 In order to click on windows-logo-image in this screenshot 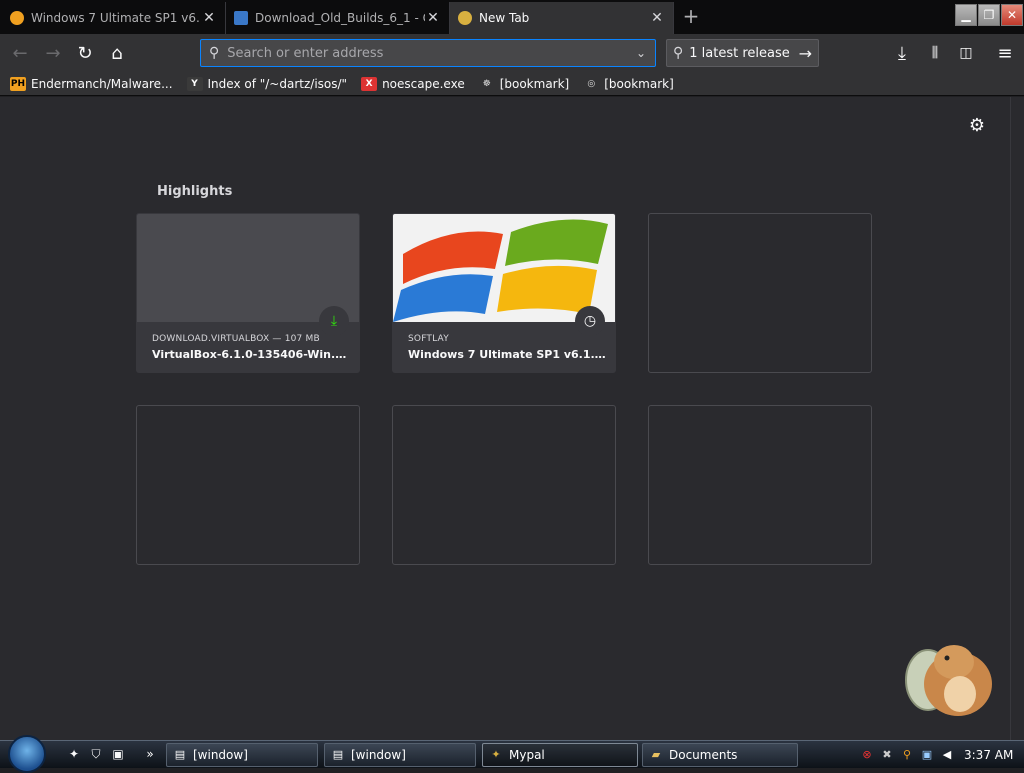, I will do `click(500, 270)`.